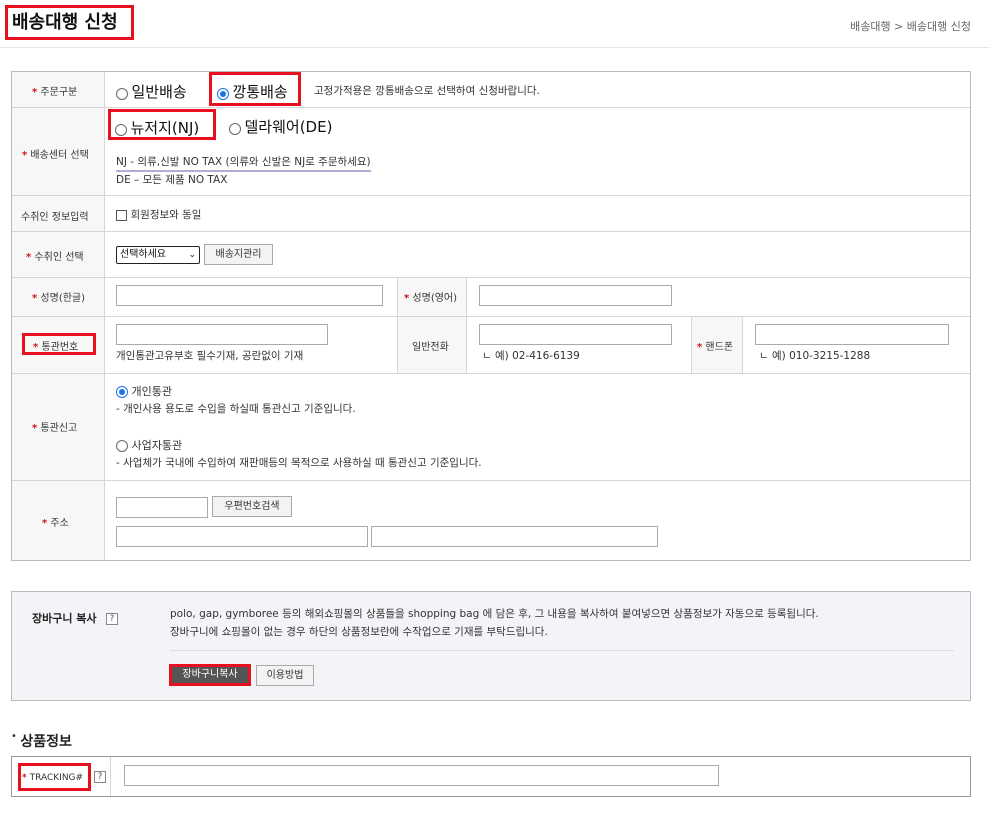 The width and height of the screenshot is (989, 815). I want to click on receiver-select-value: 선택하세요, so click(143, 254).